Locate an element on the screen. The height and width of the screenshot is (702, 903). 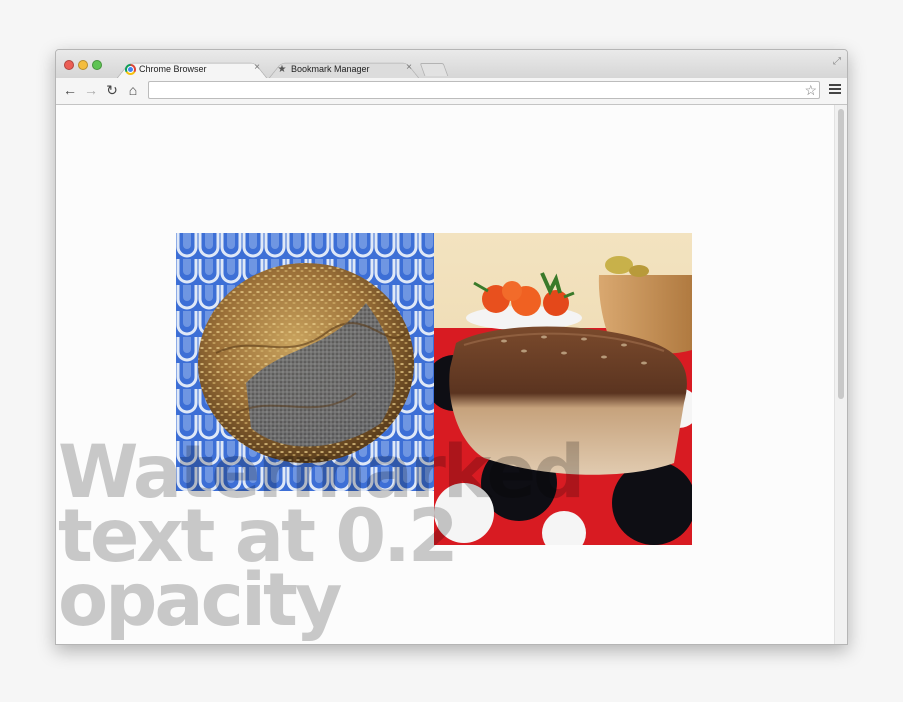
minimize-window-button is located at coordinates (83, 65).